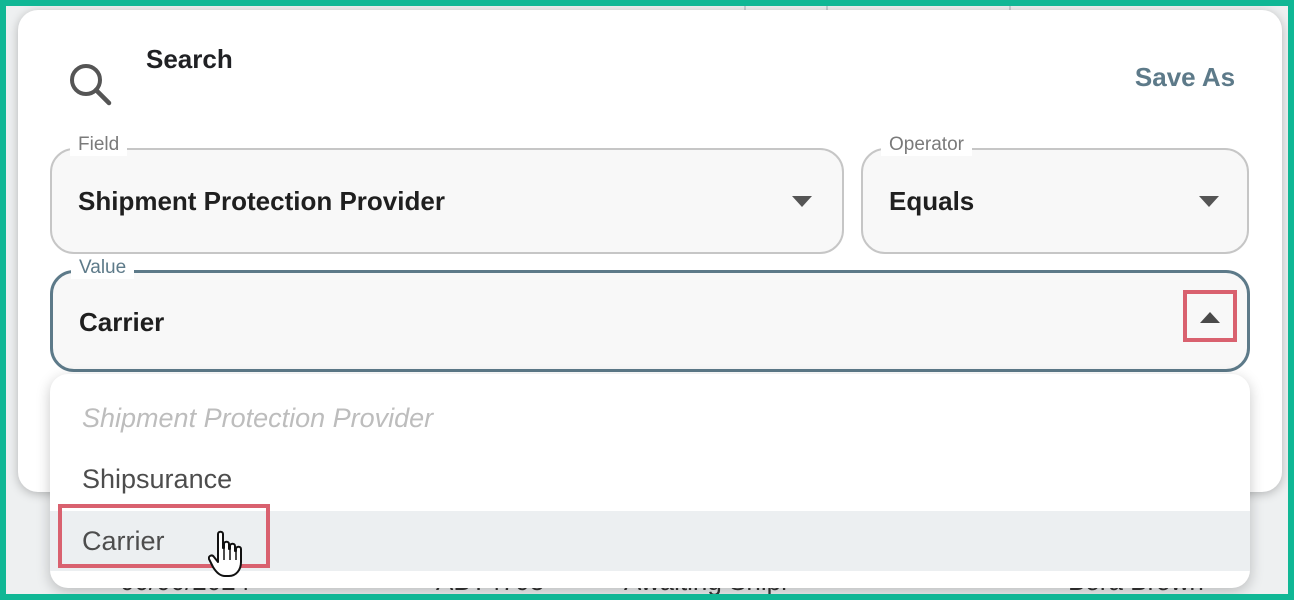 The height and width of the screenshot is (600, 1294). What do you see at coordinates (1055, 194) in the screenshot?
I see `operator-select: Operator Equals` at bounding box center [1055, 194].